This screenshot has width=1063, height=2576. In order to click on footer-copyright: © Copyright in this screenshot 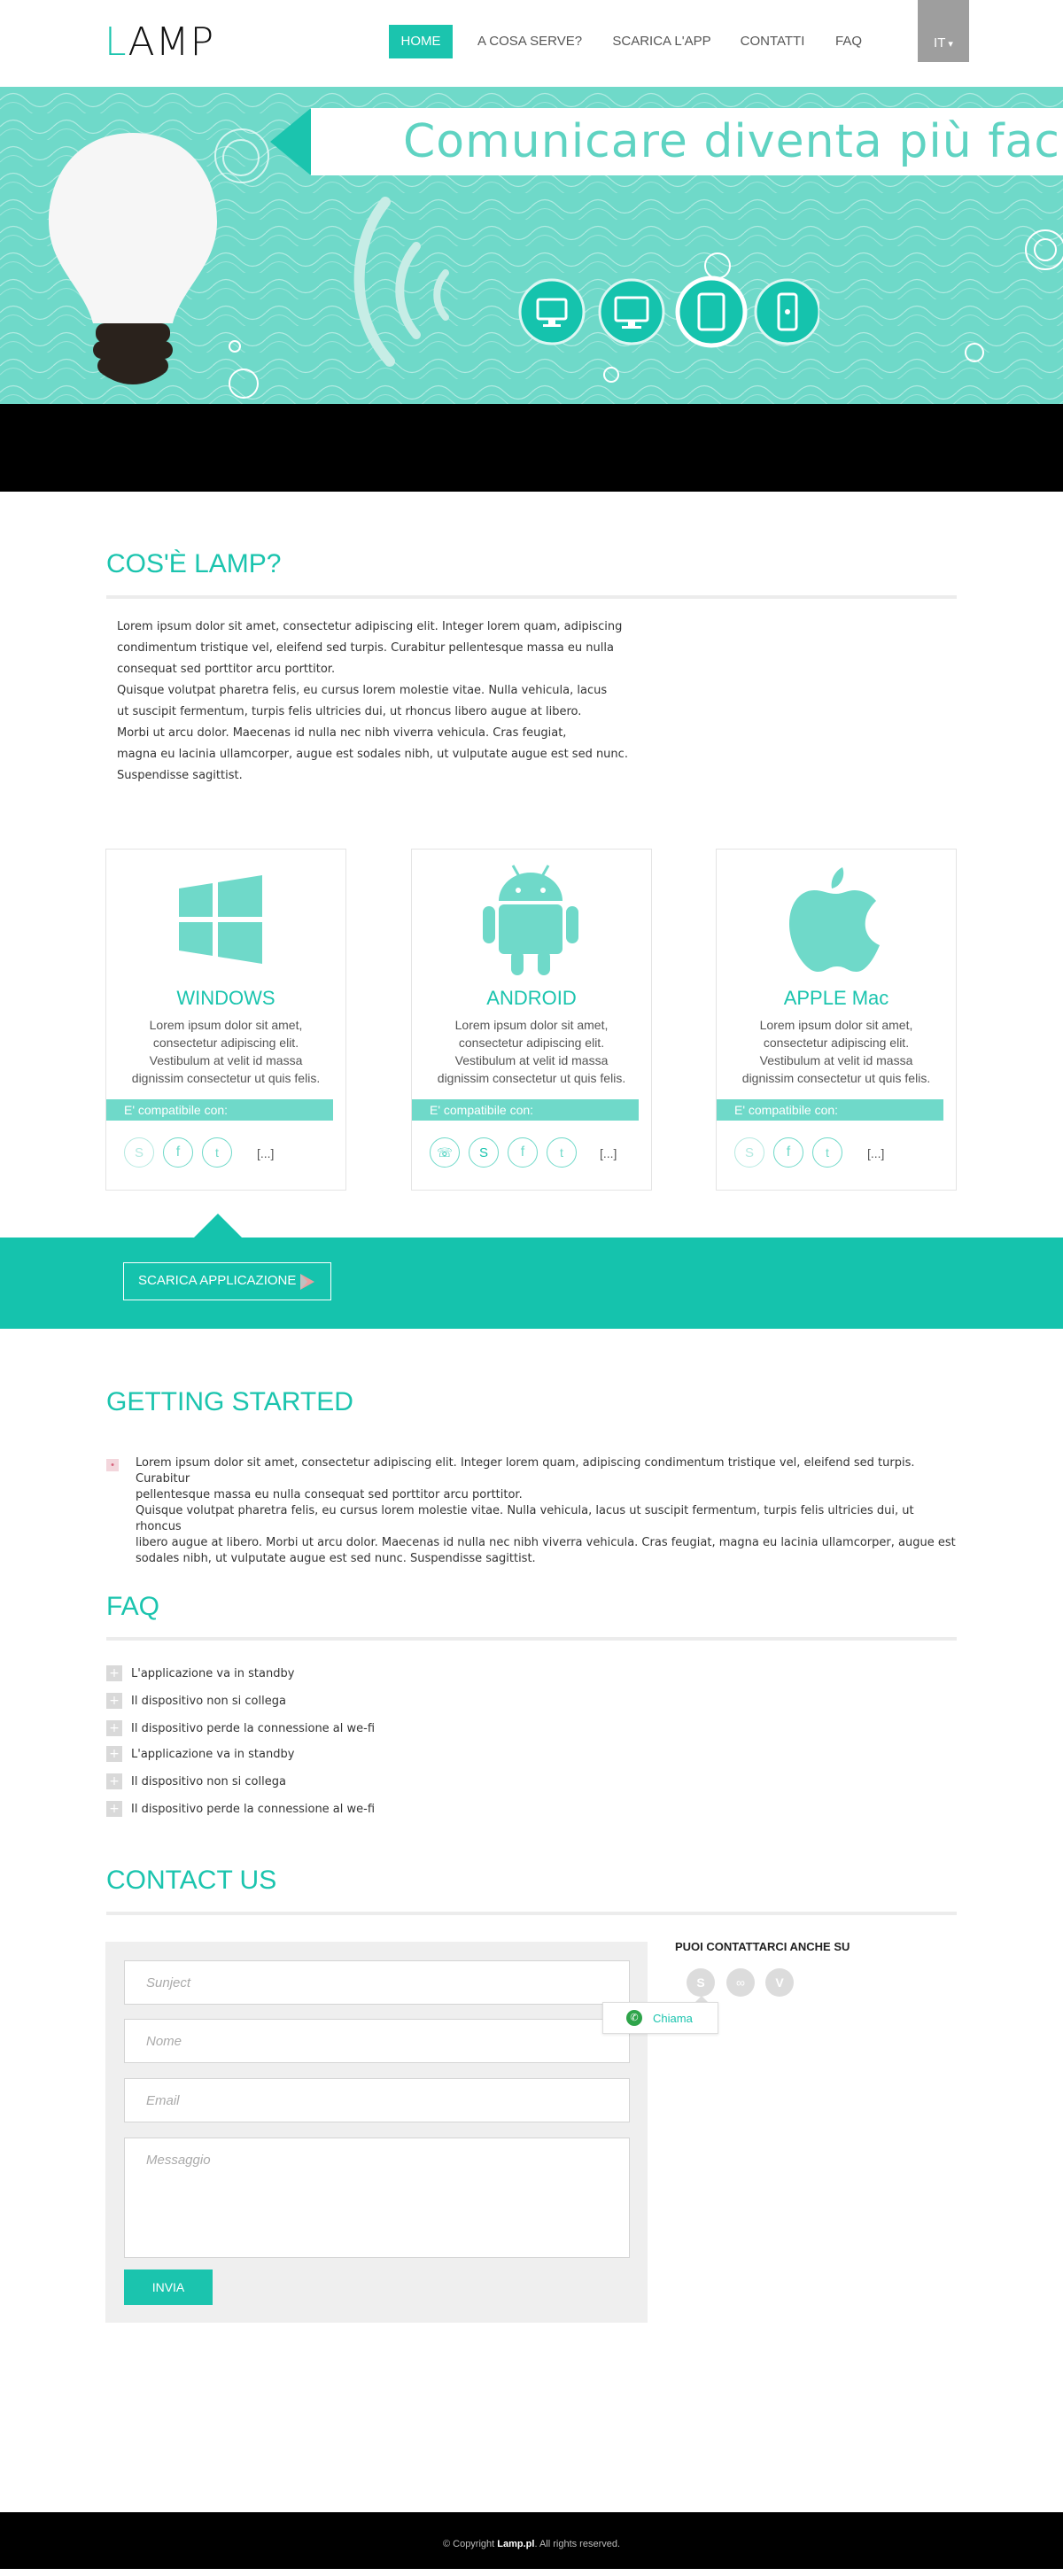, I will do `click(470, 2544)`.